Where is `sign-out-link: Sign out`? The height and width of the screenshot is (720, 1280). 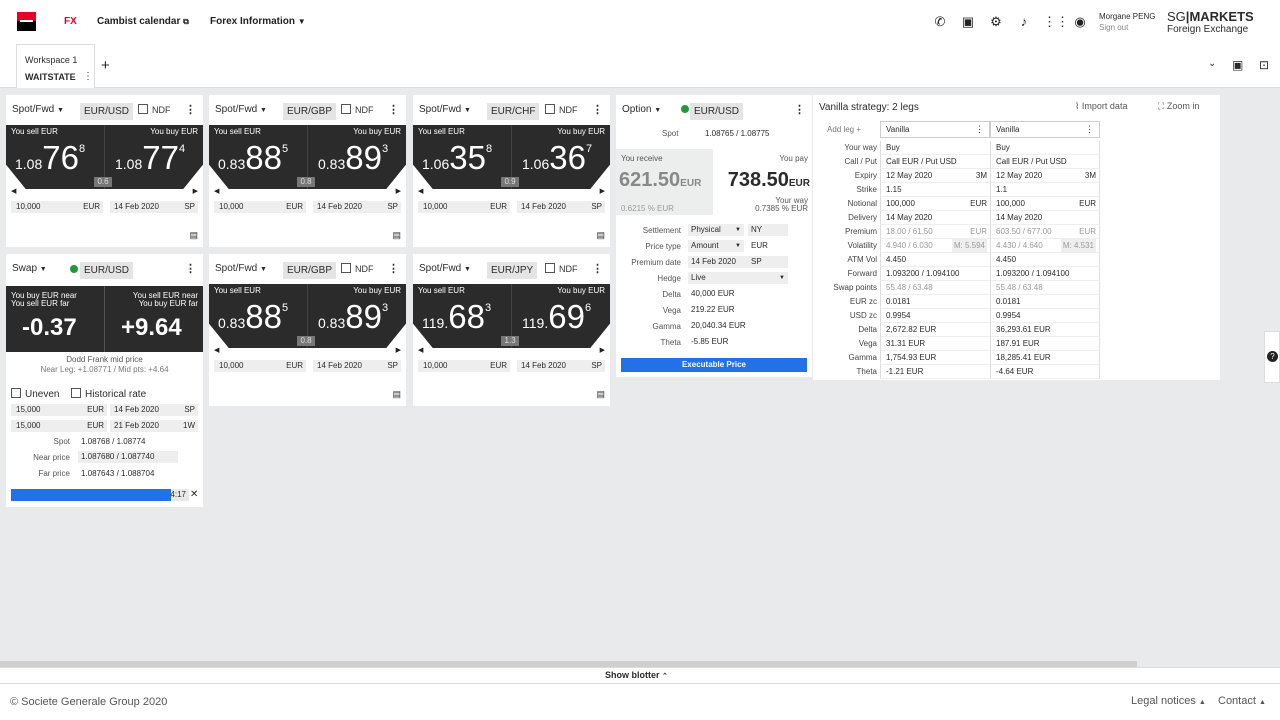
sign-out-link: Sign out is located at coordinates (1113, 27).